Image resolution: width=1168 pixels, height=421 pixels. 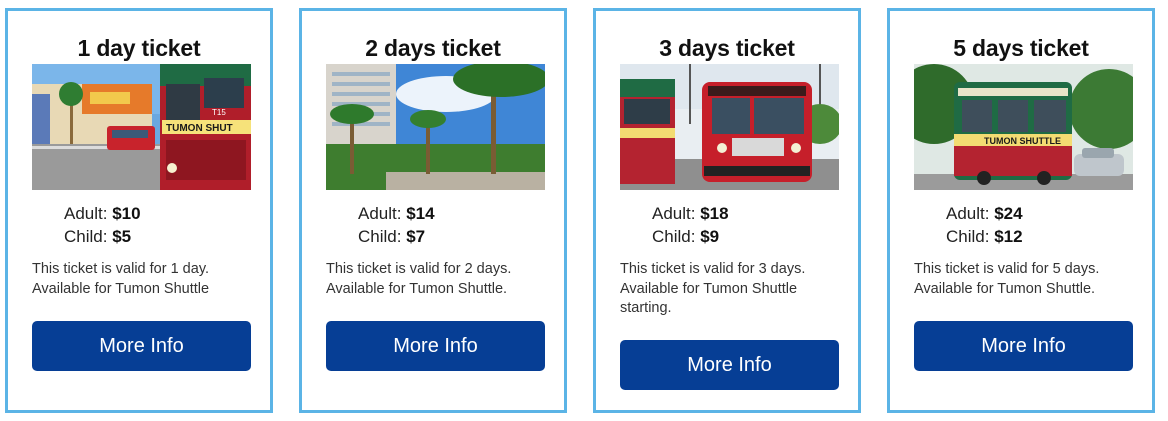 I want to click on adult-price: $10, so click(x=126, y=213).